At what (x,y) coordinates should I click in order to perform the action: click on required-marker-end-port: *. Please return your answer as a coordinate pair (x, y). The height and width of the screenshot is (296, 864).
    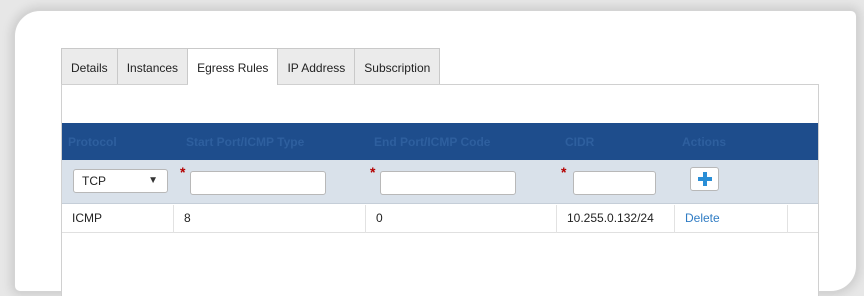
    Looking at the image, I should click on (373, 172).